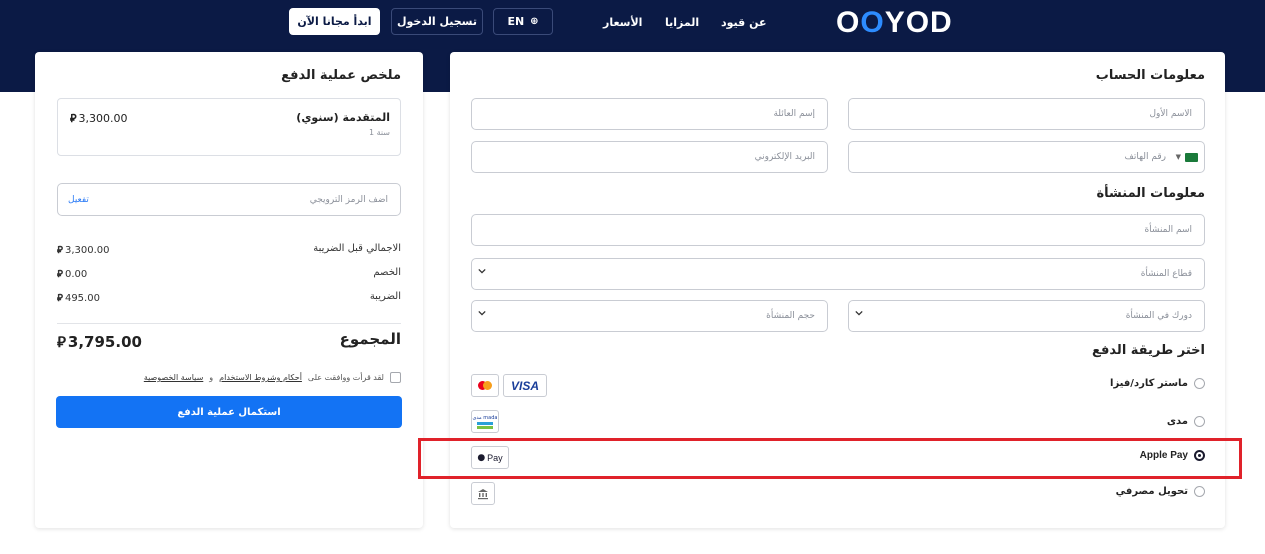 The image size is (1265, 554). I want to click on org-size-placeholder: حجم المنشأة, so click(790, 316).